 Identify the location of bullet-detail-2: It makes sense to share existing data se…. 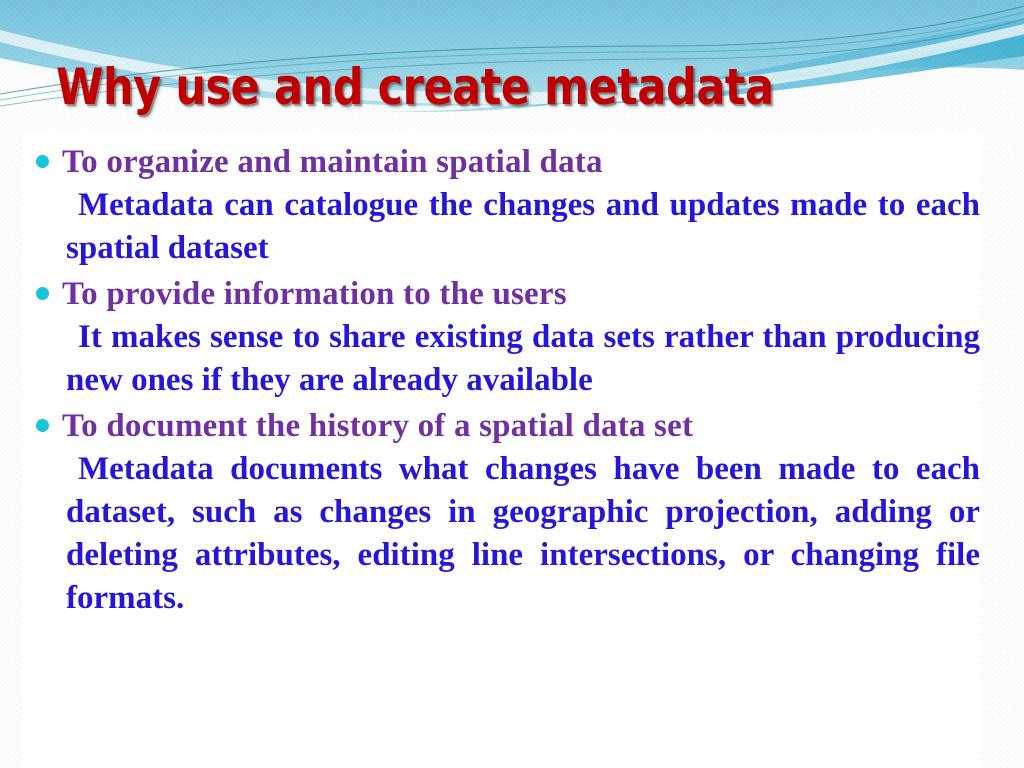
(523, 358).